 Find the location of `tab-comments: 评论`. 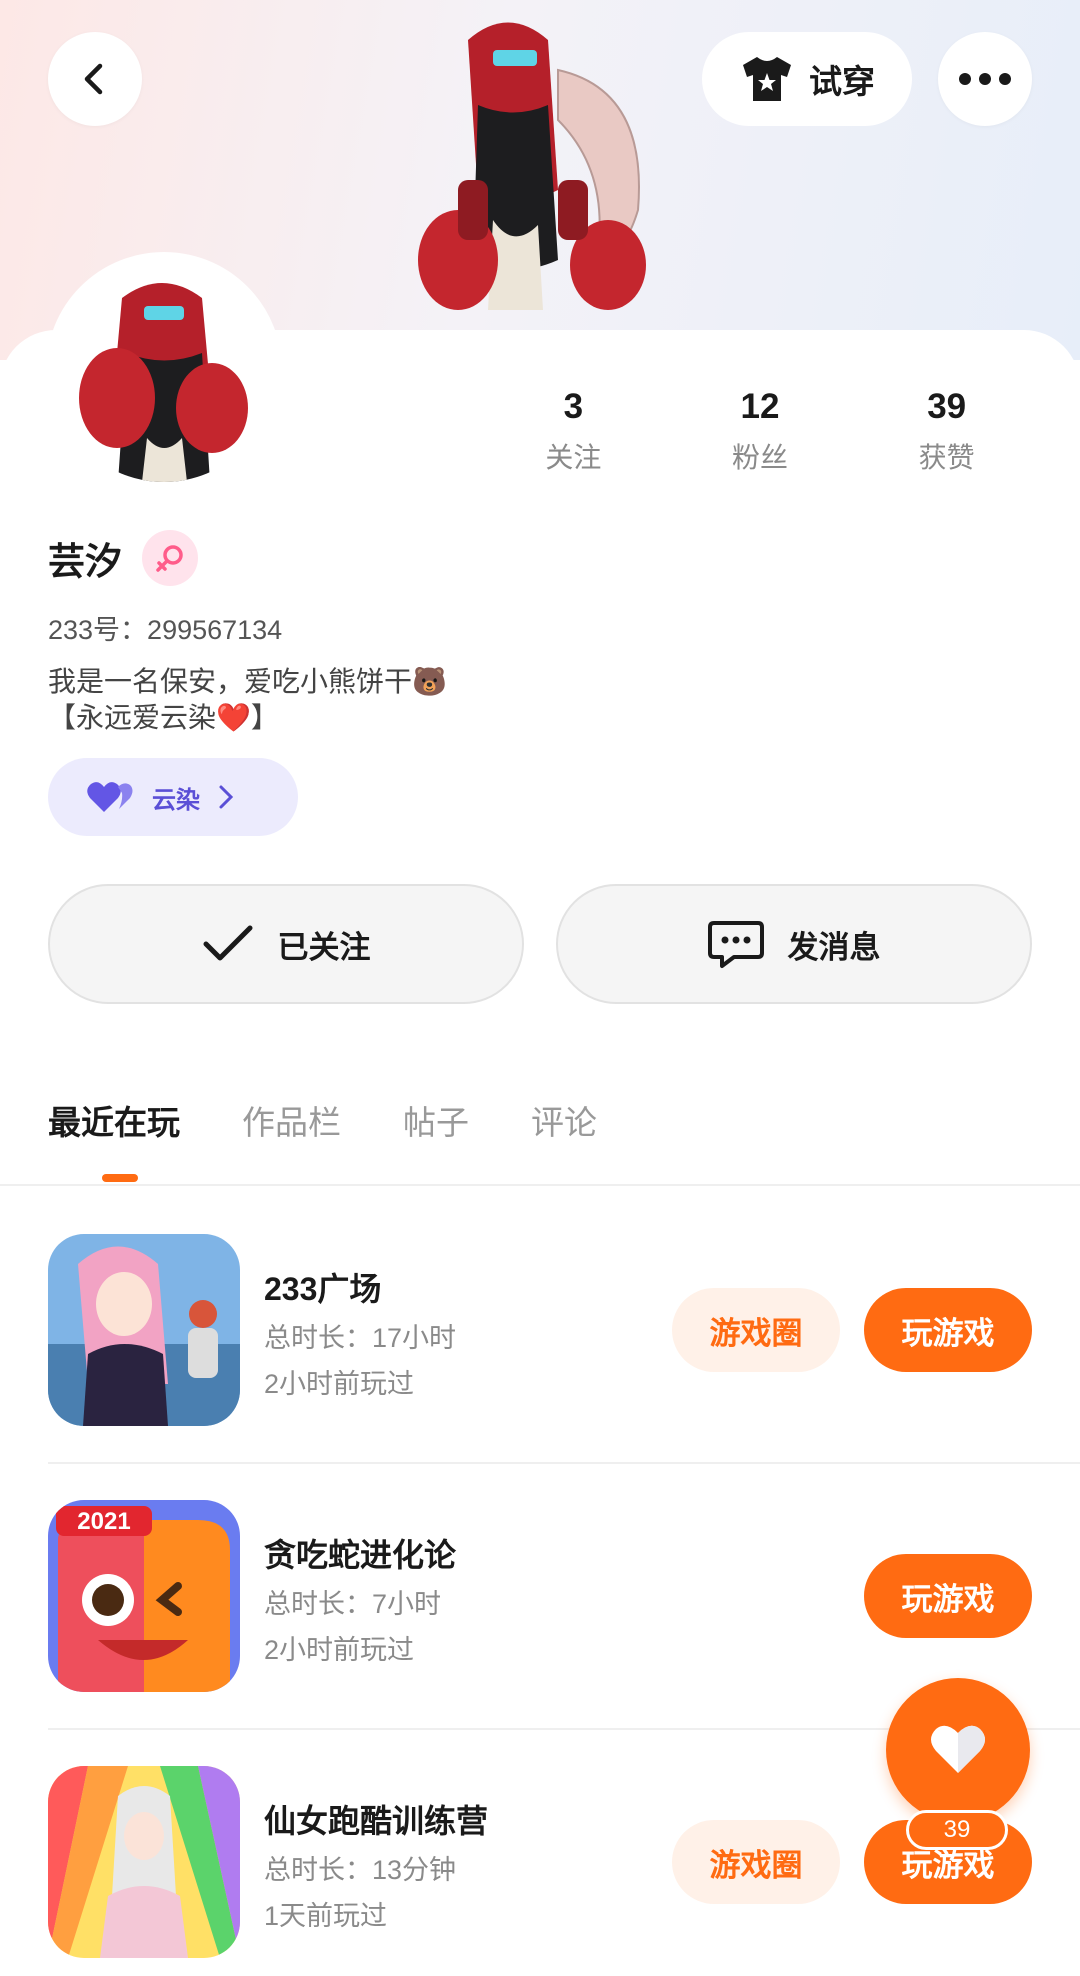

tab-comments: 评论 is located at coordinates (564, 1120).